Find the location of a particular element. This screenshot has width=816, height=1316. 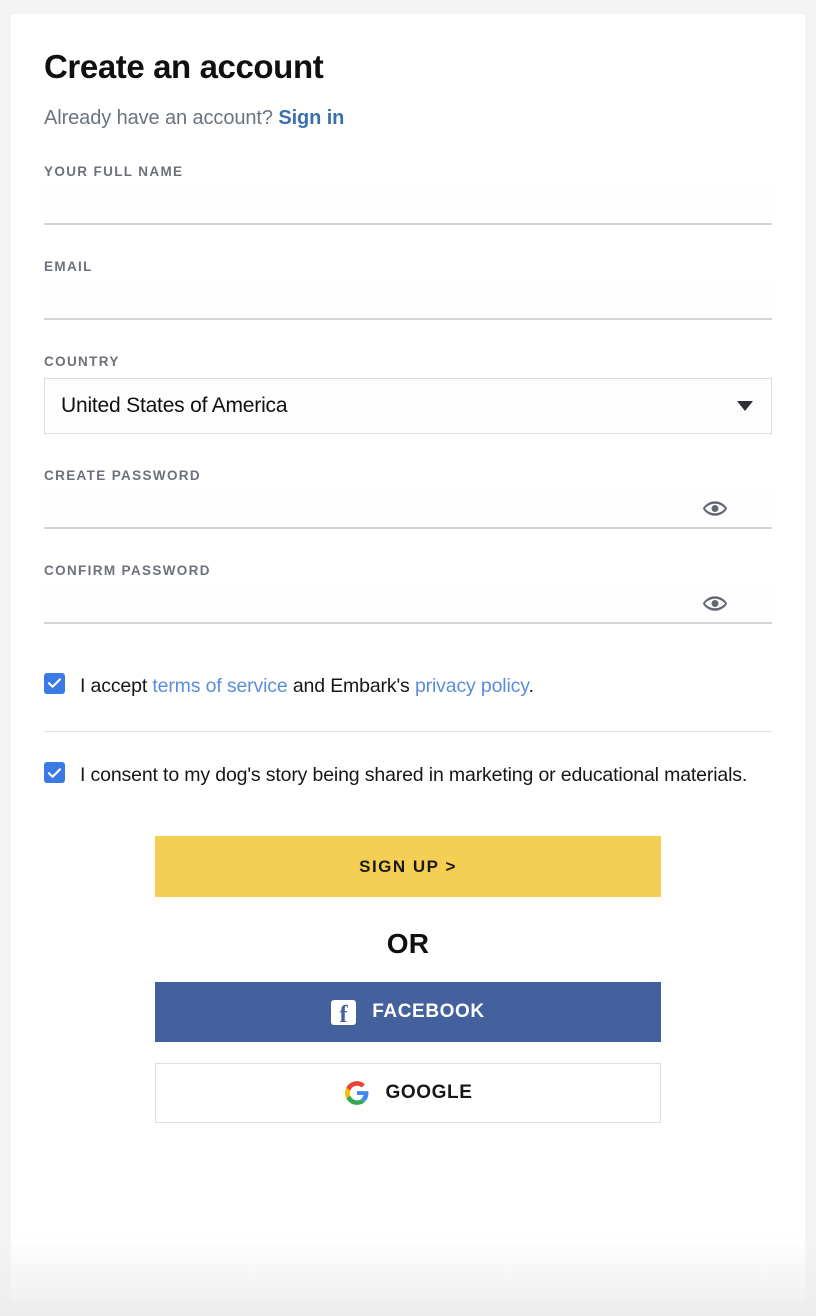

sign-in-link: Sign in is located at coordinates (311, 118).